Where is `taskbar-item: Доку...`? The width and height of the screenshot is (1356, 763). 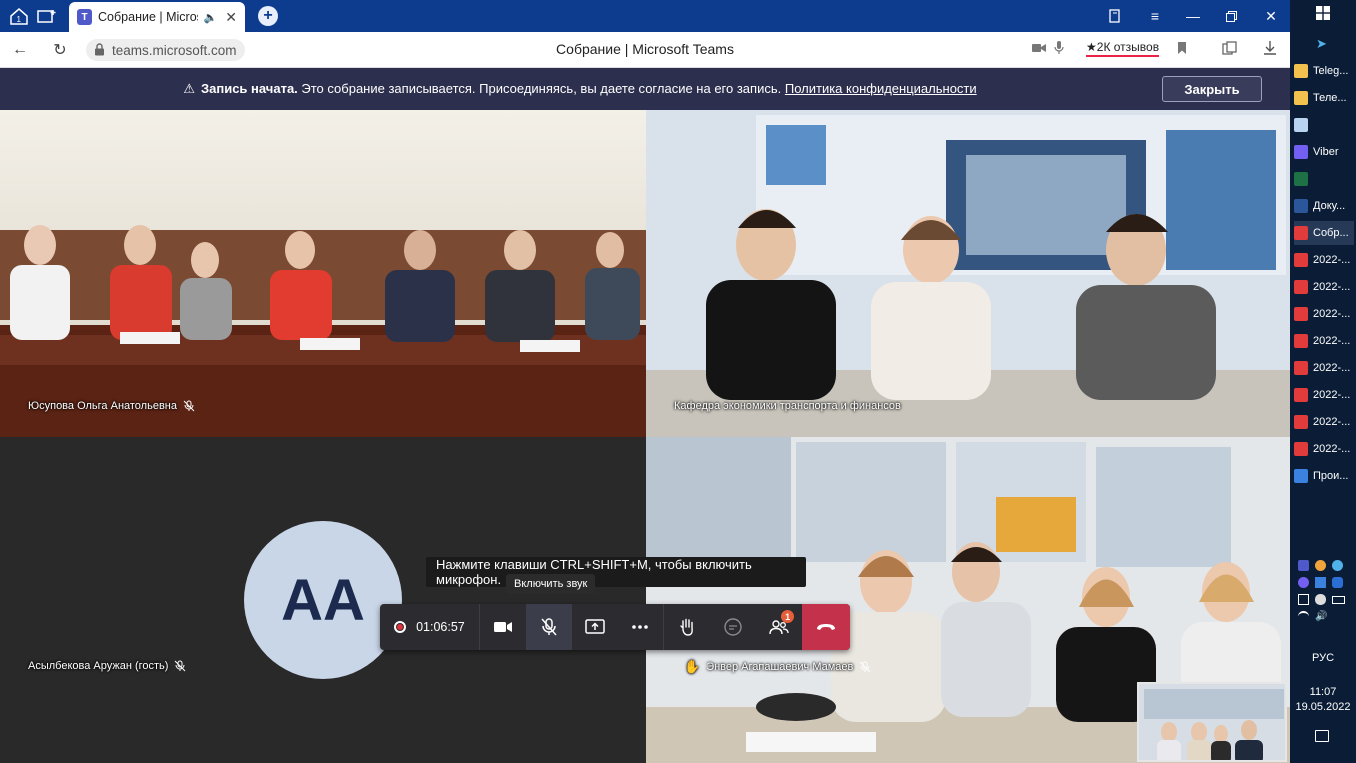
taskbar-item: Доку... is located at coordinates (1324, 206).